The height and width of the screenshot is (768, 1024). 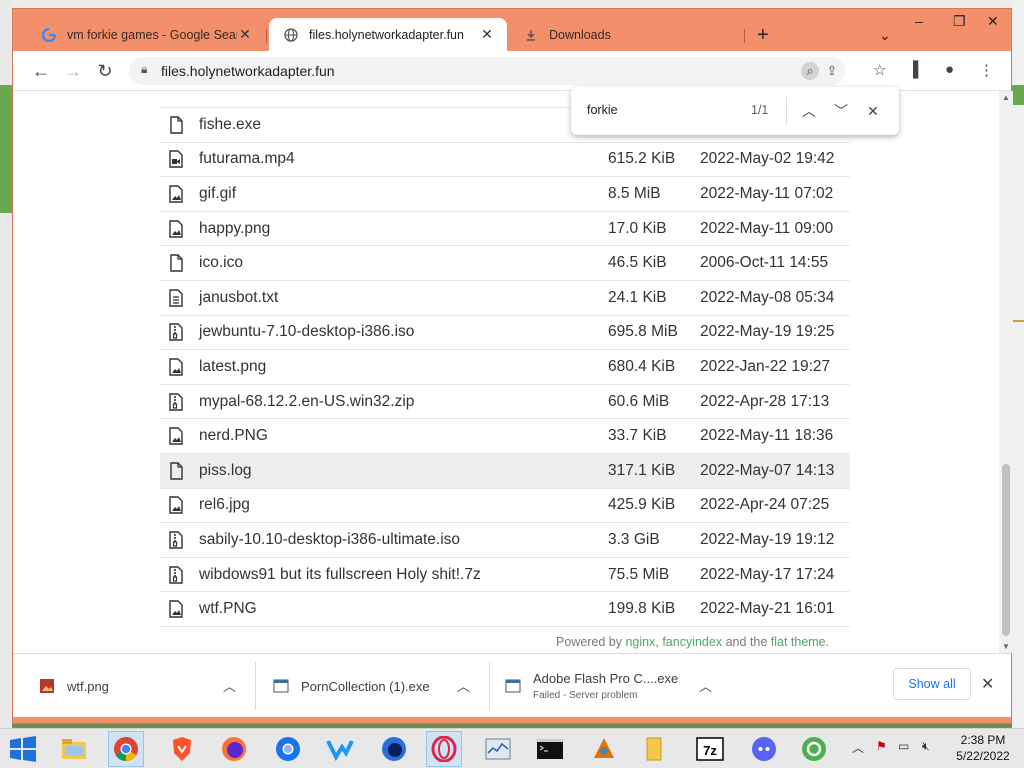 What do you see at coordinates (73, 71) in the screenshot?
I see `forward-arrow-icon: →` at bounding box center [73, 71].